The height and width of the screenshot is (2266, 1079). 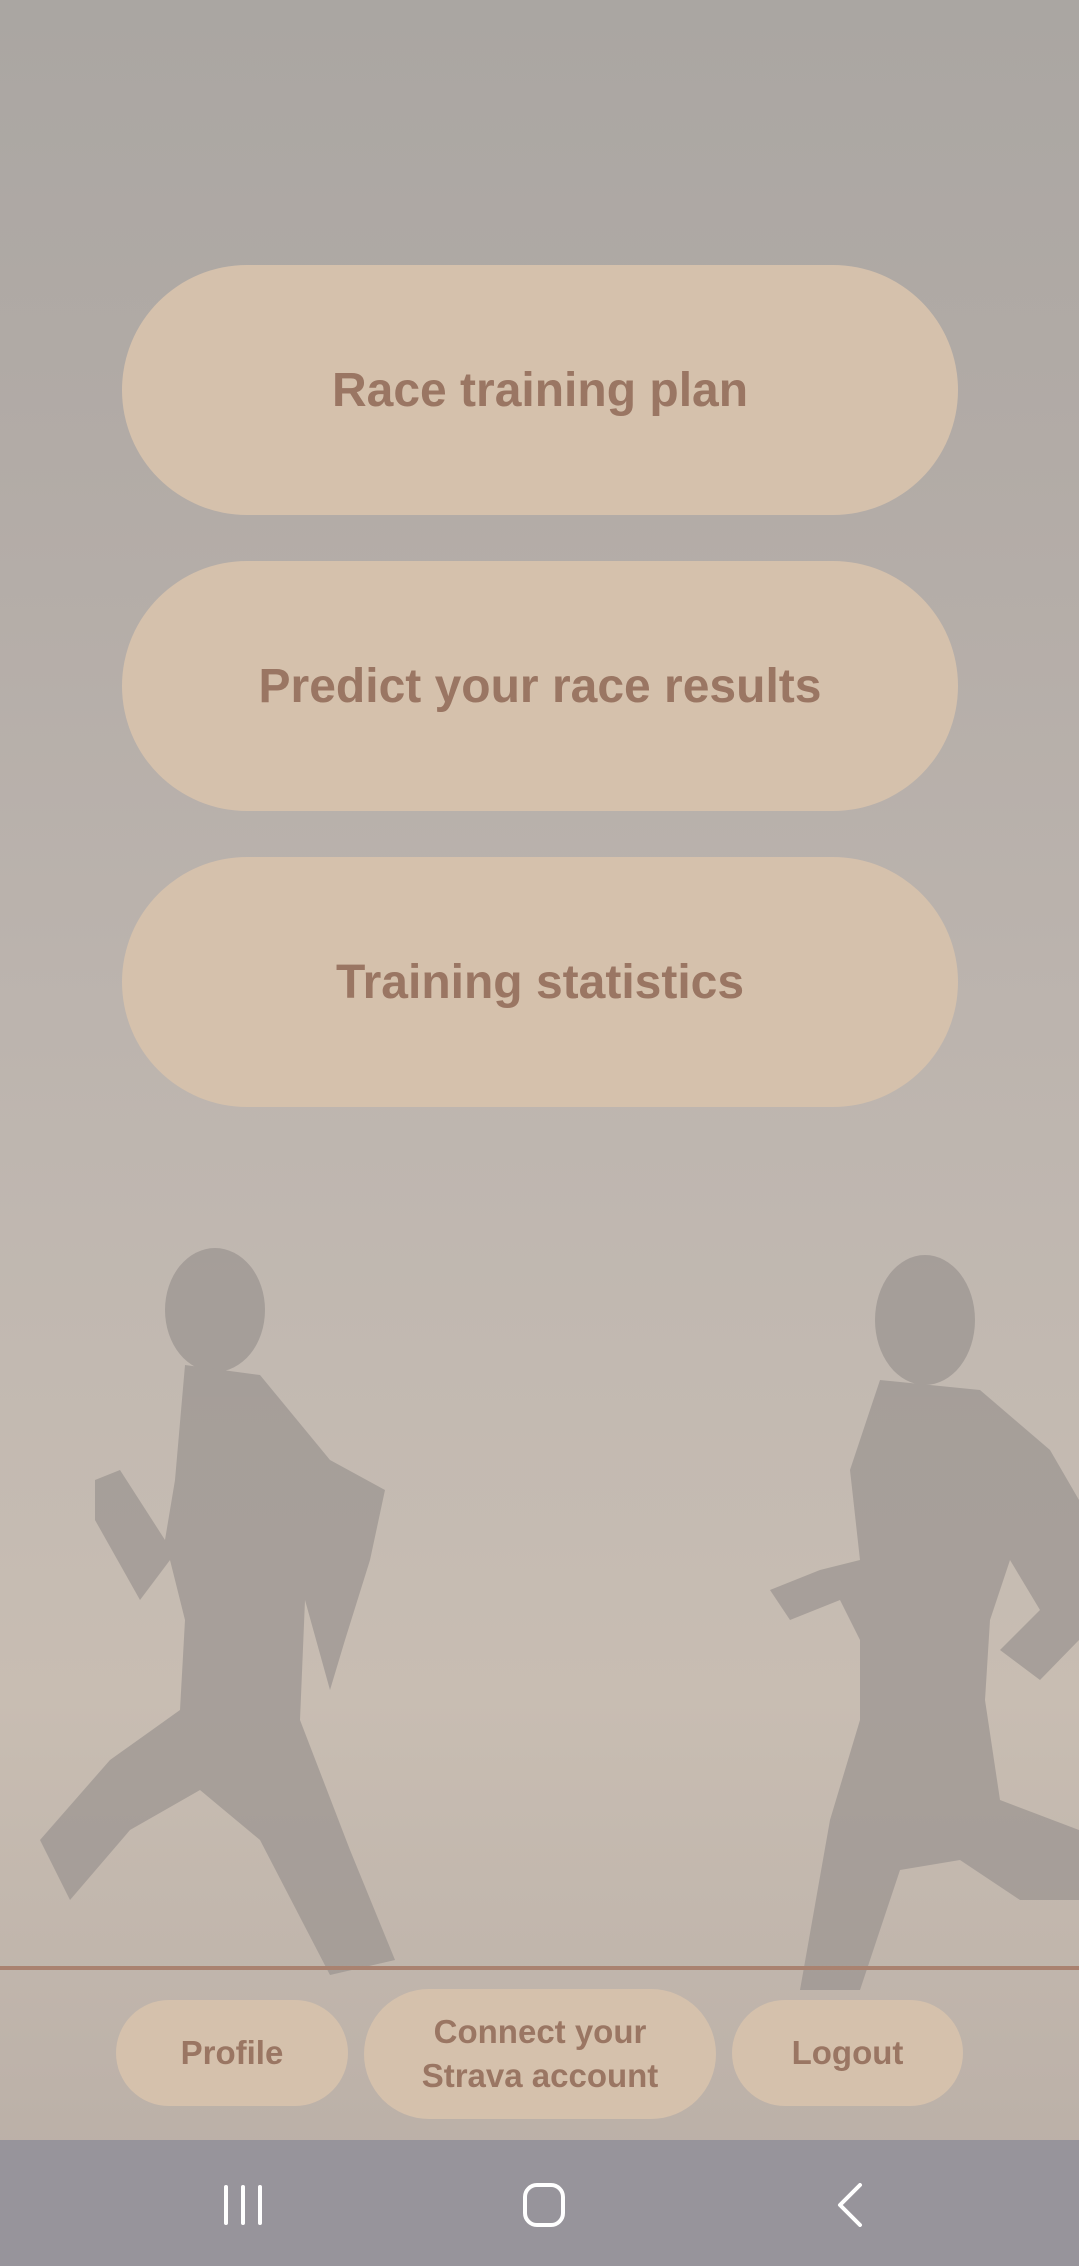 What do you see at coordinates (539, 1968) in the screenshot?
I see `bottom-nav-divider` at bounding box center [539, 1968].